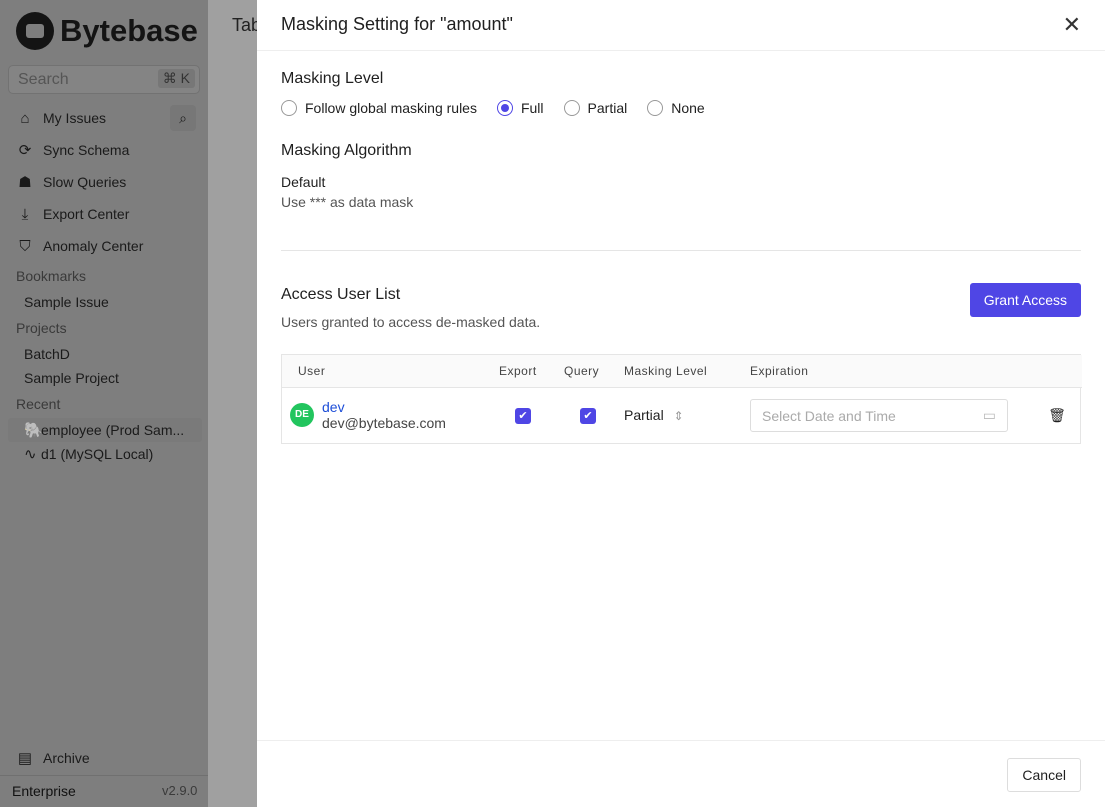 The height and width of the screenshot is (807, 1105). I want to click on column-actions, so click(1057, 371).